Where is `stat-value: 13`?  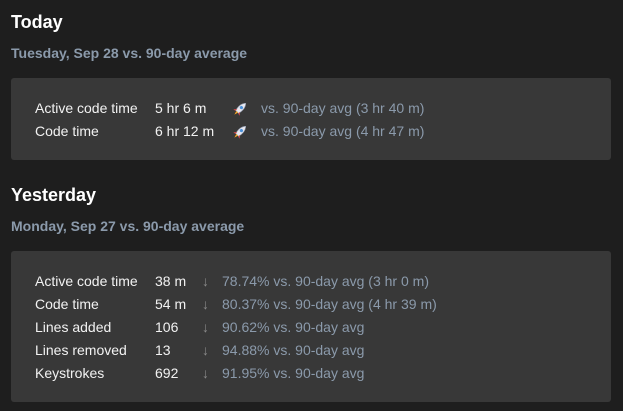 stat-value: 13 is located at coordinates (163, 350).